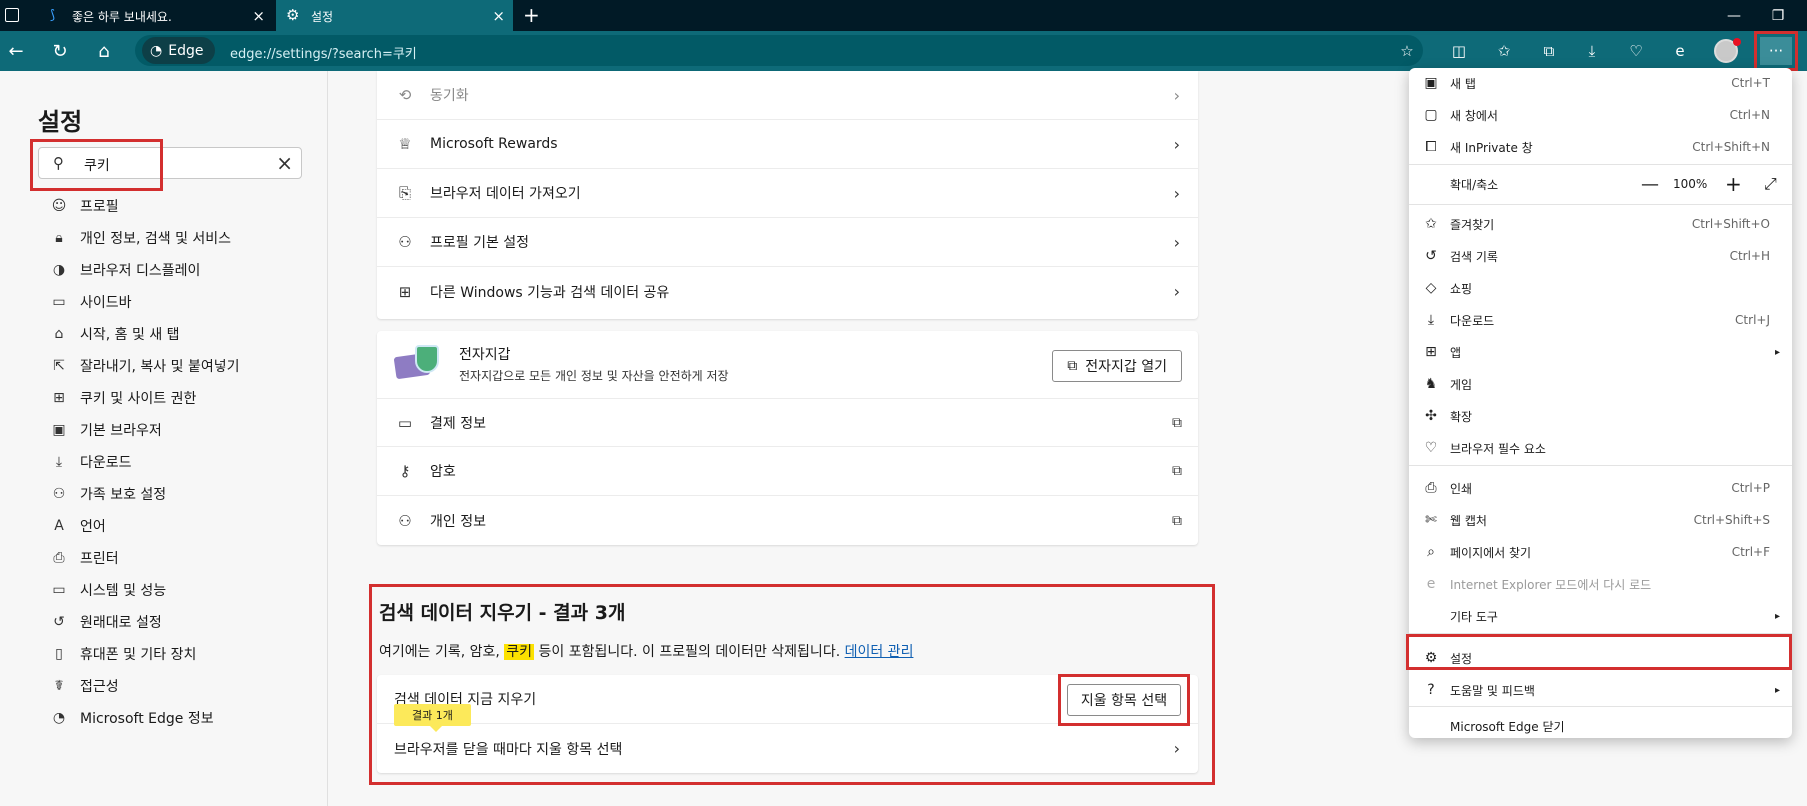 This screenshot has width=1807, height=806. Describe the element at coordinates (787, 291) in the screenshot. I see `row-windows-share: ⊞ 다른 Windows 기능과 검색 데이터 공유 ›` at that location.